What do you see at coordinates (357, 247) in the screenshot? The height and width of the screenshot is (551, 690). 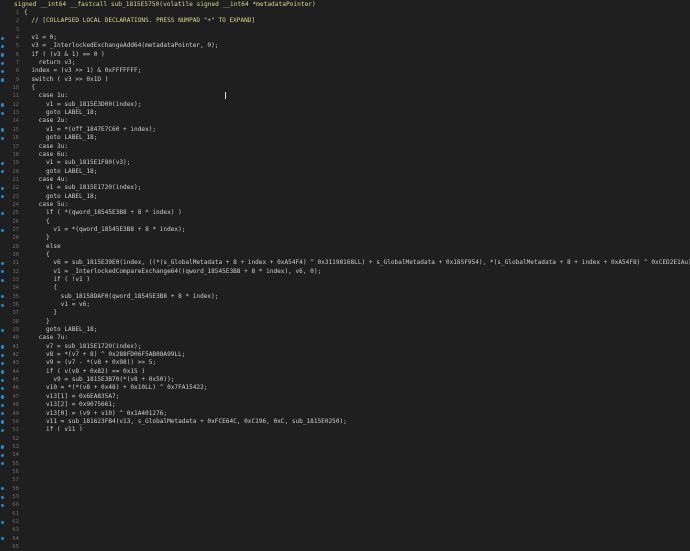 I see `code-line: else` at bounding box center [357, 247].